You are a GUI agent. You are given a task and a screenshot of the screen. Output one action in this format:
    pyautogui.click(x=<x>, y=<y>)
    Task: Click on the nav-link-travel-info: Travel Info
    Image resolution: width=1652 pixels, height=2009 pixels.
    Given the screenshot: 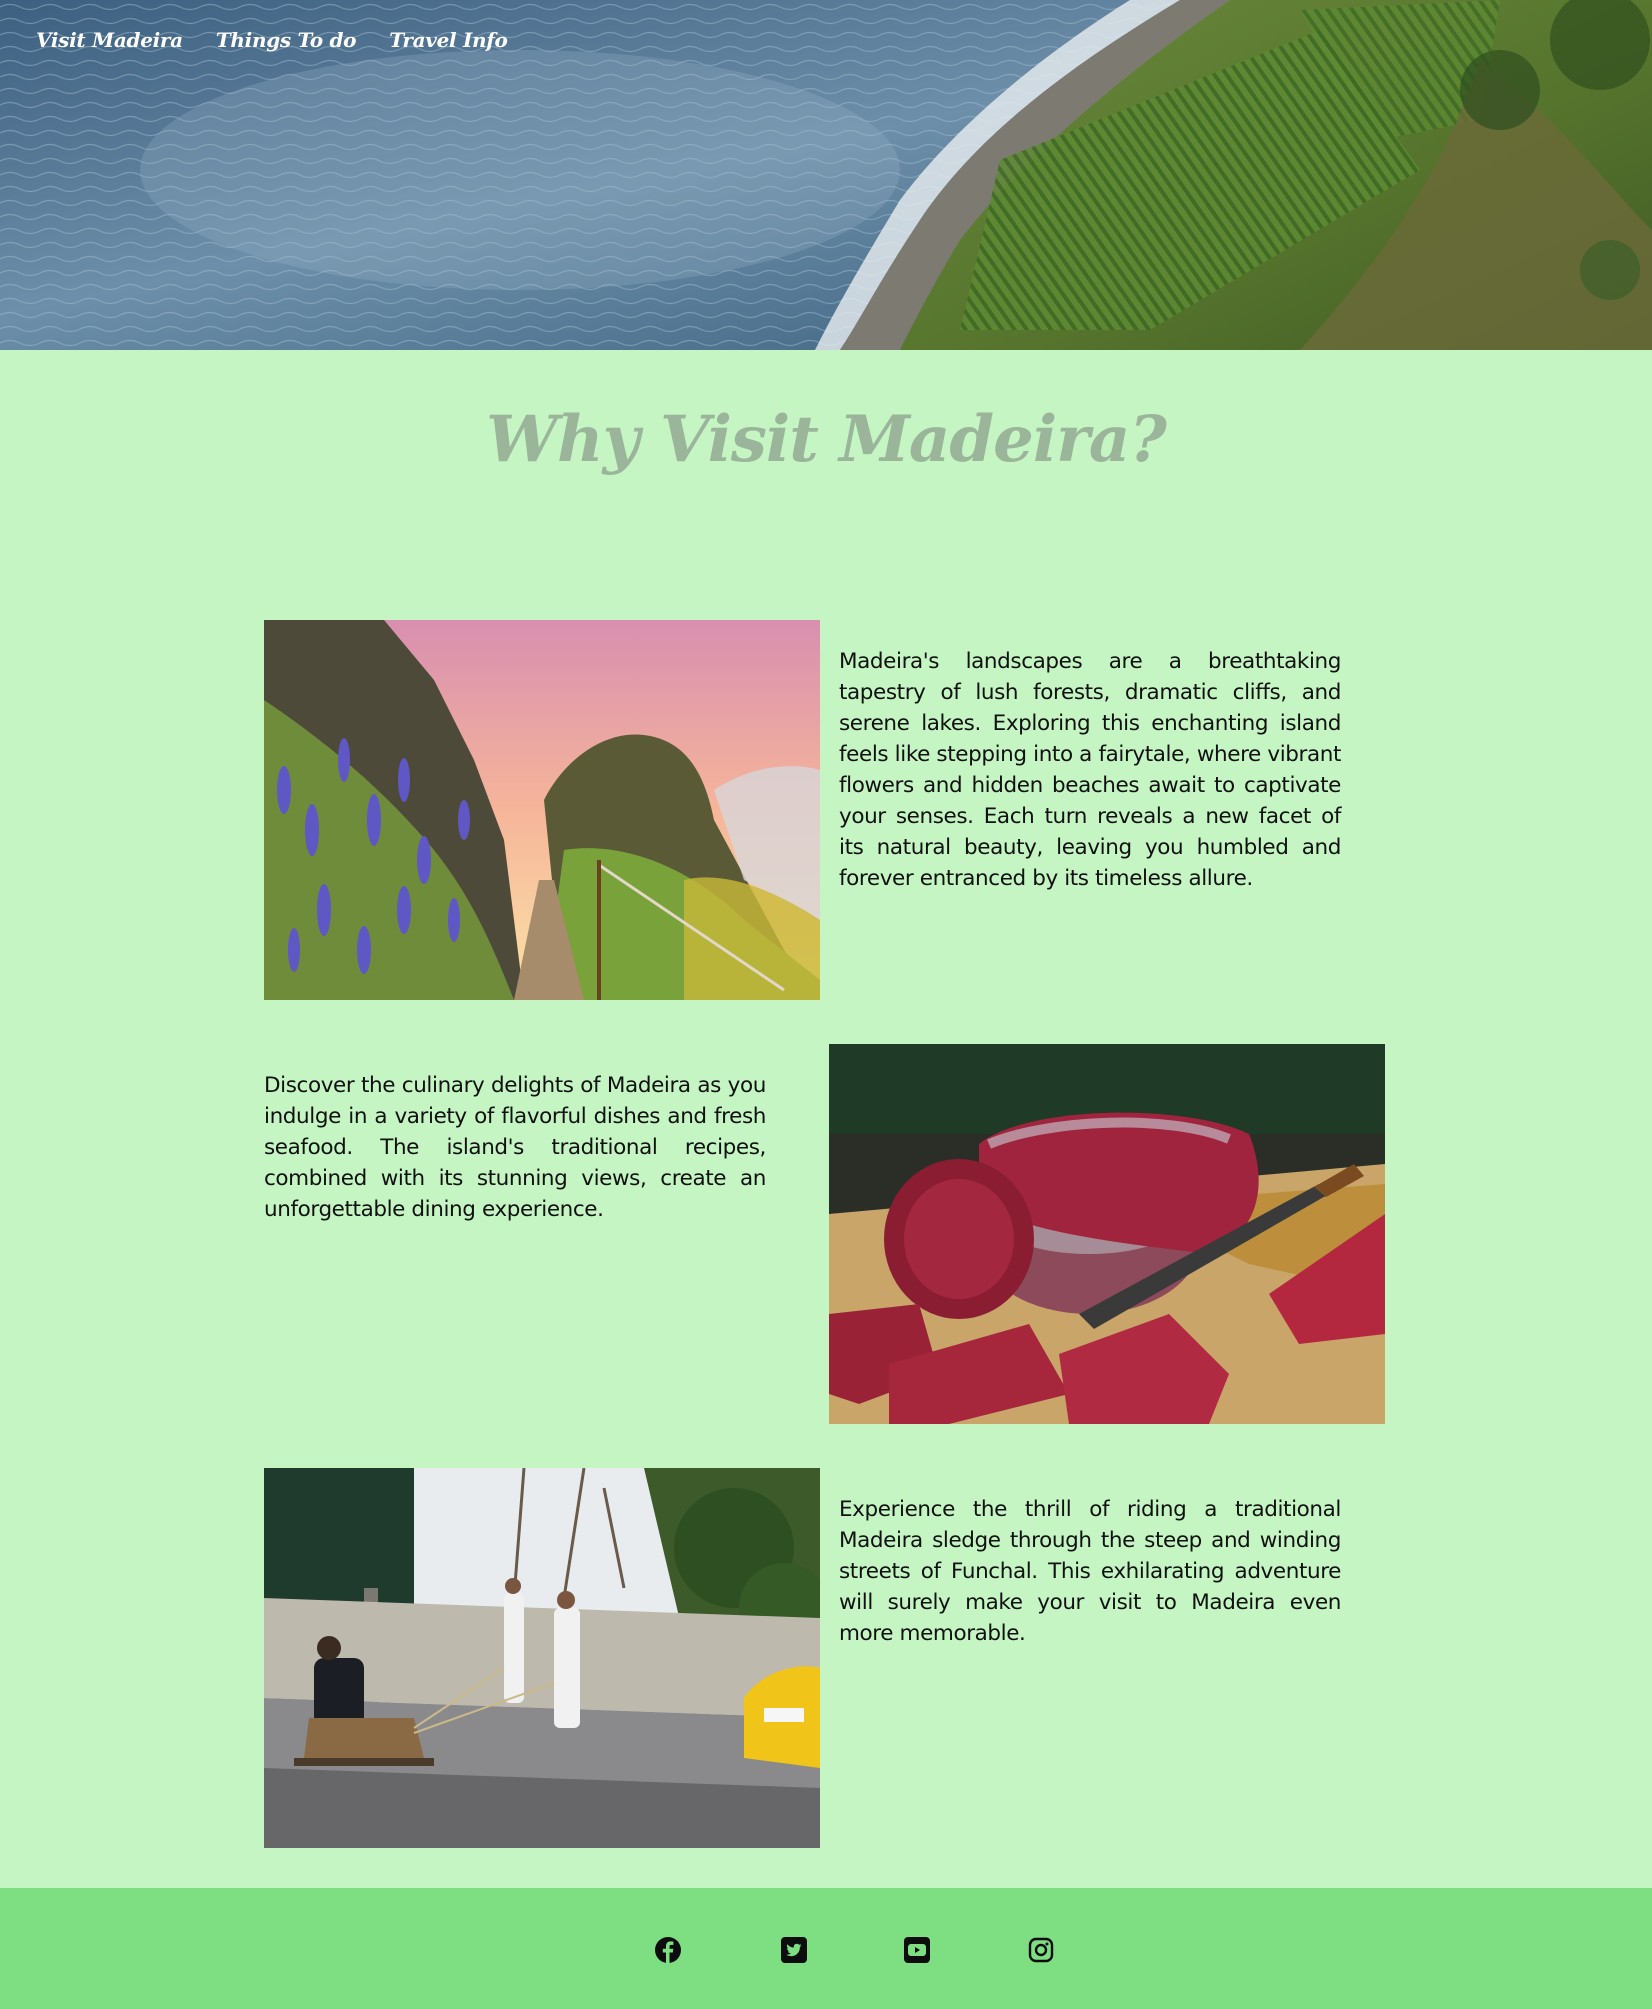 What is the action you would take?
    pyautogui.click(x=448, y=40)
    